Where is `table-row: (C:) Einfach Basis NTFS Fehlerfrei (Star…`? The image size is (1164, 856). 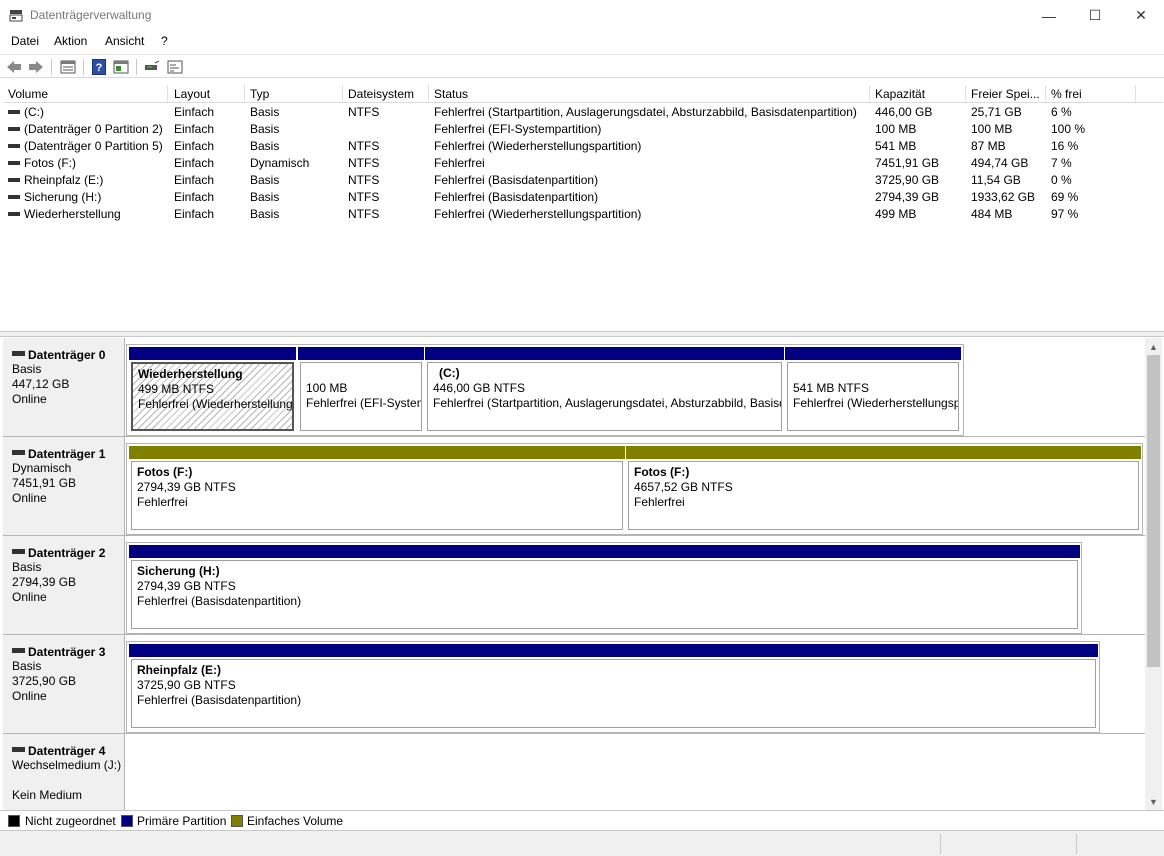
table-row: (C:) Einfach Basis NTFS Fehlerfrei (Star… is located at coordinates (583, 112).